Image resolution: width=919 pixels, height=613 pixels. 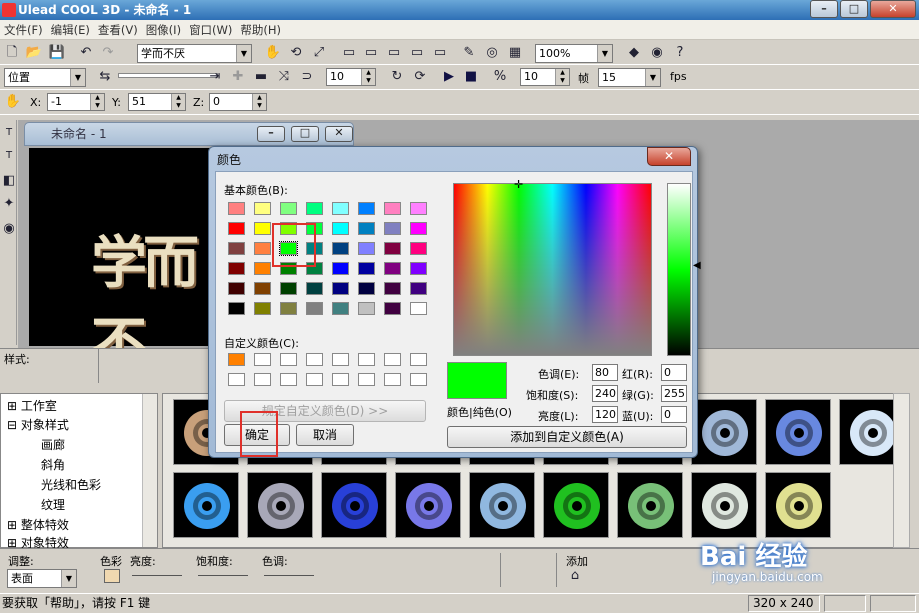 What do you see at coordinates (12, 53) in the screenshot?
I see `new-file-icon: 🗋` at bounding box center [12, 53].